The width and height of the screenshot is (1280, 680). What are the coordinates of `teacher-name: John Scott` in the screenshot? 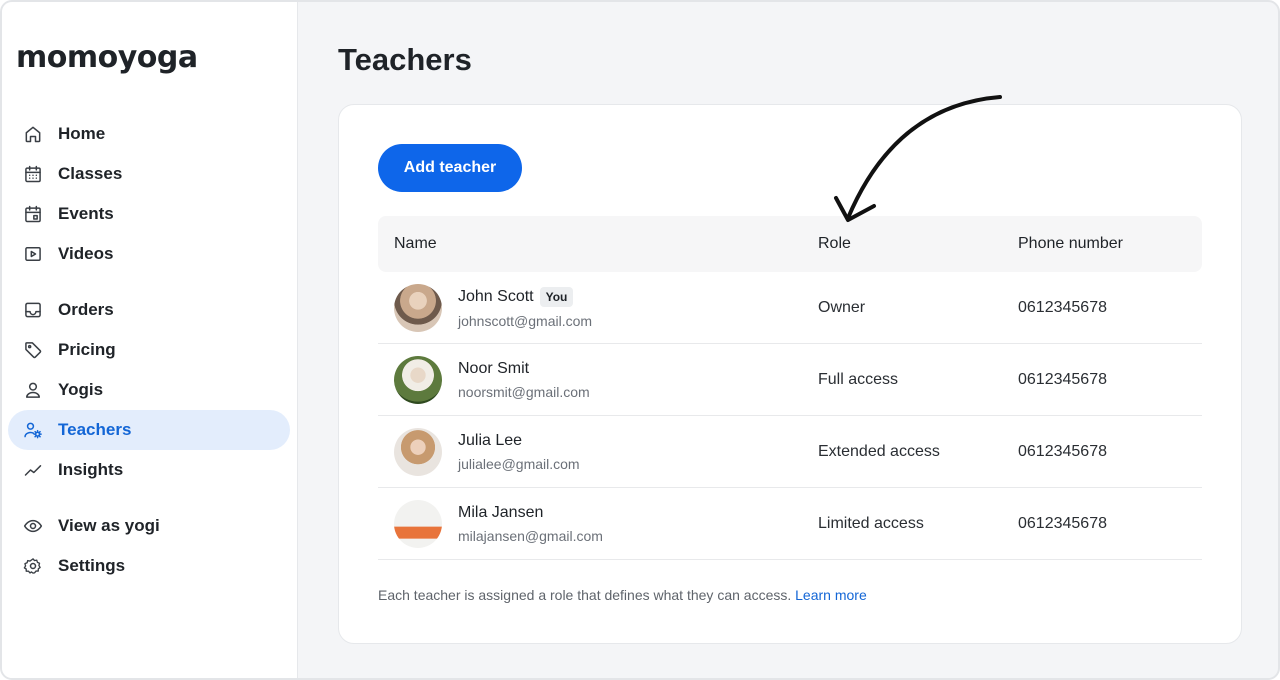 It's located at (496, 296).